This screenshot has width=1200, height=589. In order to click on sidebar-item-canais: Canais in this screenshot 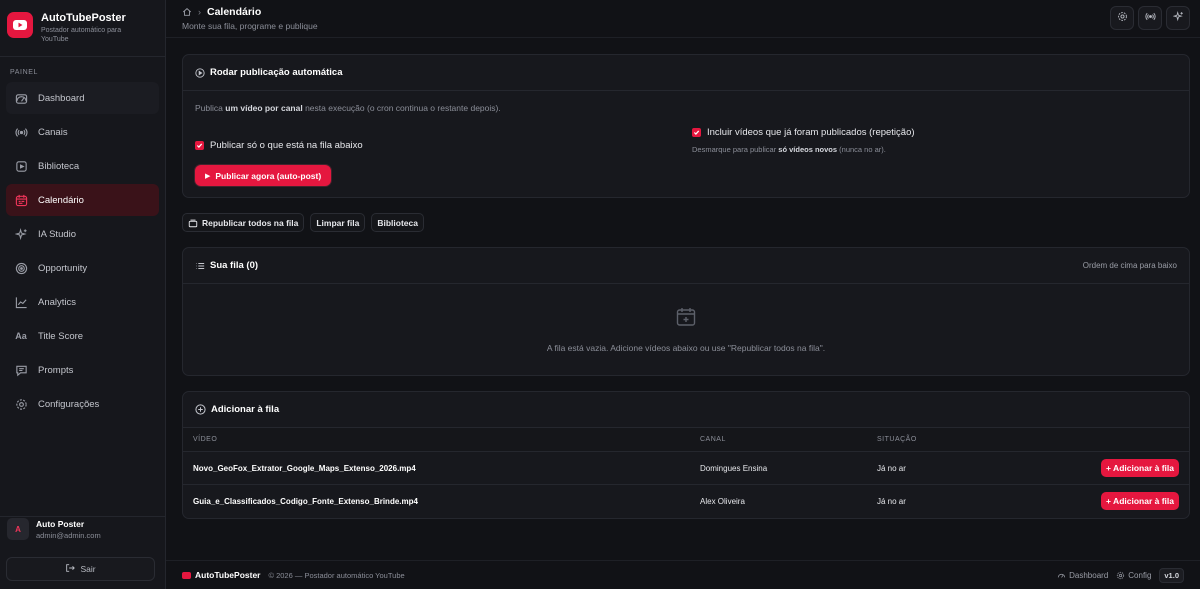, I will do `click(82, 132)`.